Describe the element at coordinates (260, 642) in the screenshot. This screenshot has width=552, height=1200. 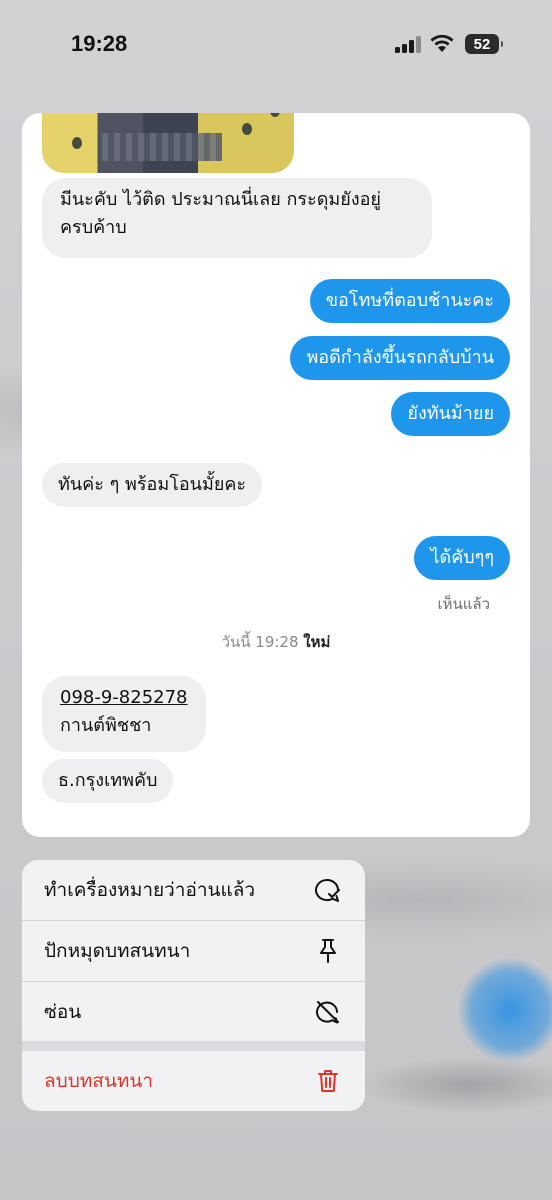
I see `divider-timestamp: วันนี้ 19:28` at that location.